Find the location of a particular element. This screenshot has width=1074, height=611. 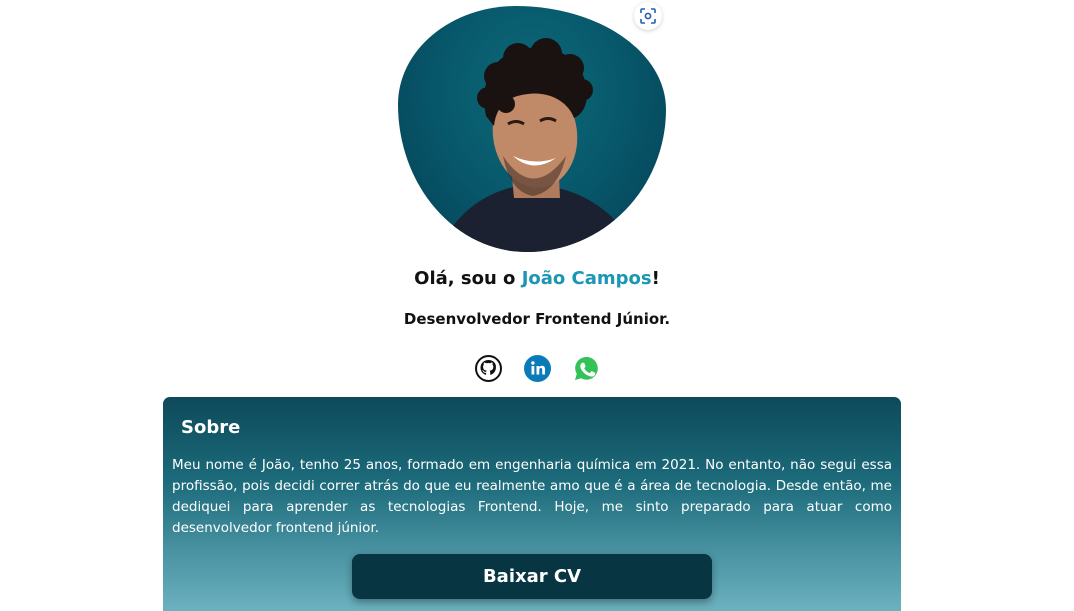

owner-name: João Campos is located at coordinates (586, 278).